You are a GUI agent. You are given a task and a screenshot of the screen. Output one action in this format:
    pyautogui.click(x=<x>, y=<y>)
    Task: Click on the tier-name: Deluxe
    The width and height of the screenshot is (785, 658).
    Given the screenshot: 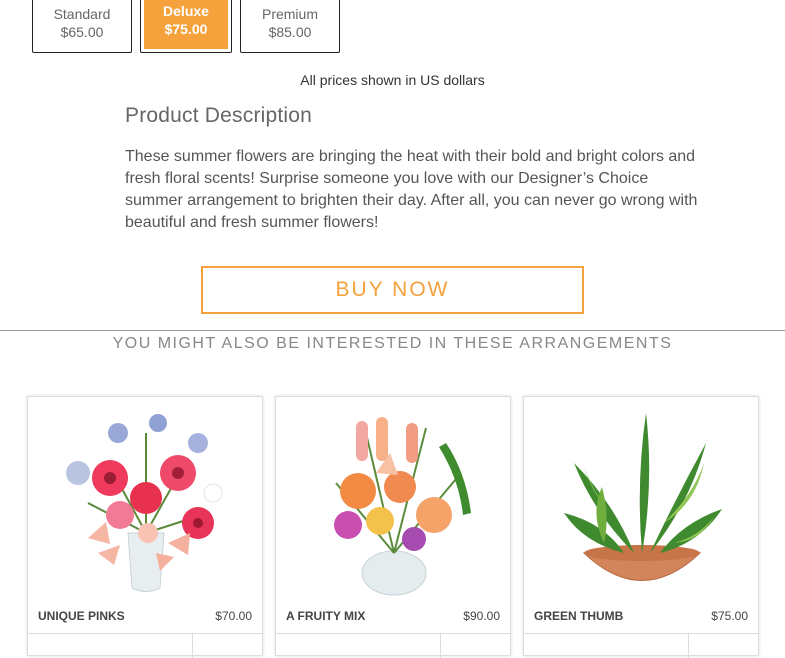 What is the action you would take?
    pyautogui.click(x=186, y=11)
    